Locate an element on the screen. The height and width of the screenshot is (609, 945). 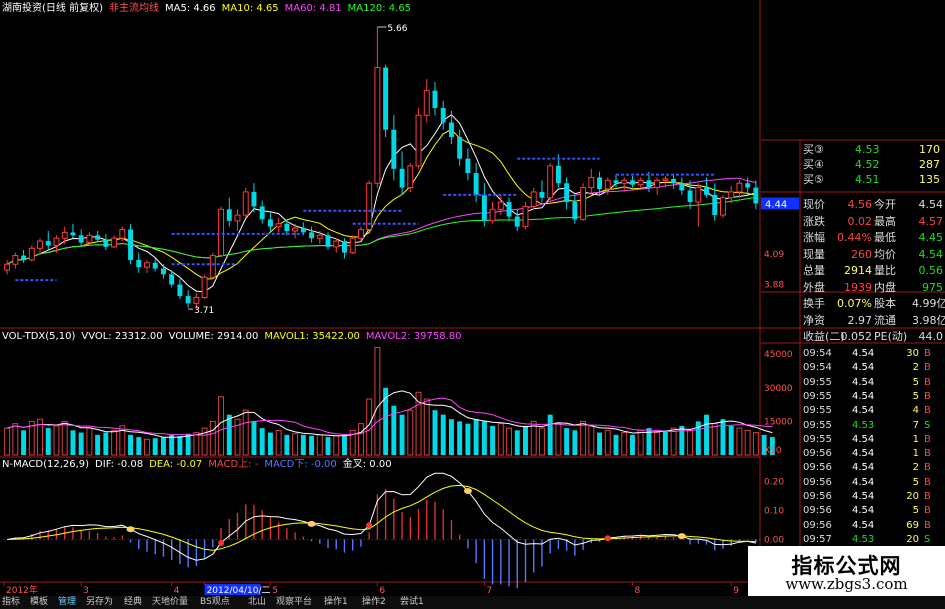
quote-label: 流通 is located at coordinates (885, 320).